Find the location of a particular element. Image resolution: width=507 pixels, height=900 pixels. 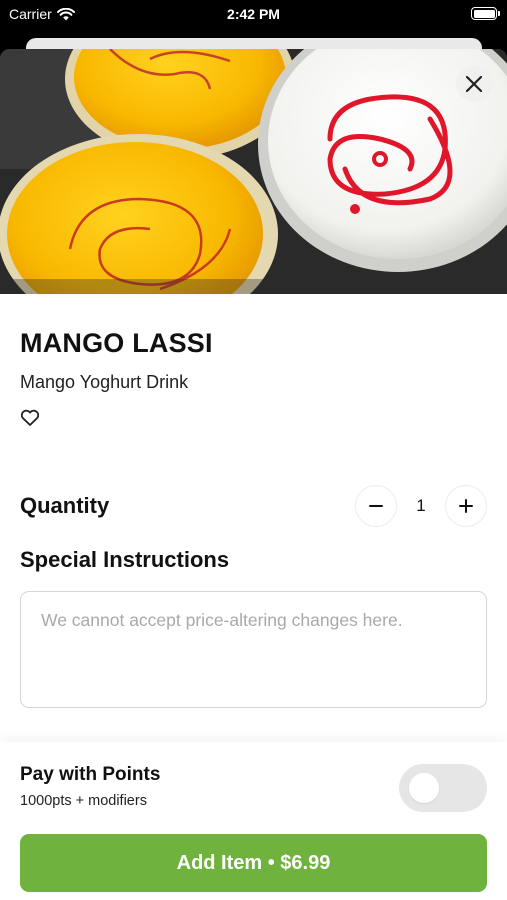

minus-icon is located at coordinates (376, 506).